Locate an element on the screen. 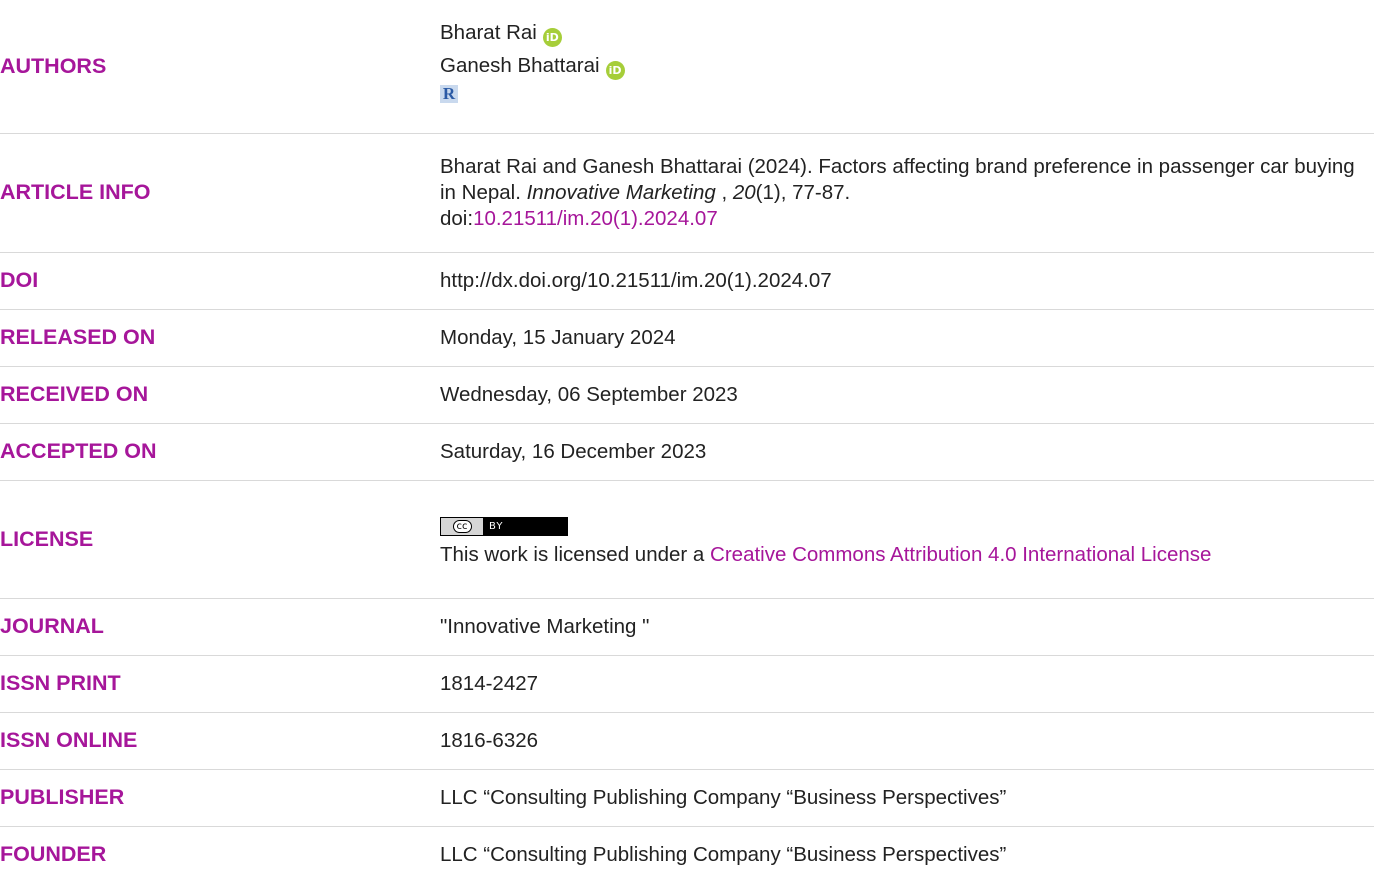 Image resolution: width=1374 pixels, height=883 pixels. journal-name: Innovative Marketing is located at coordinates (621, 192).